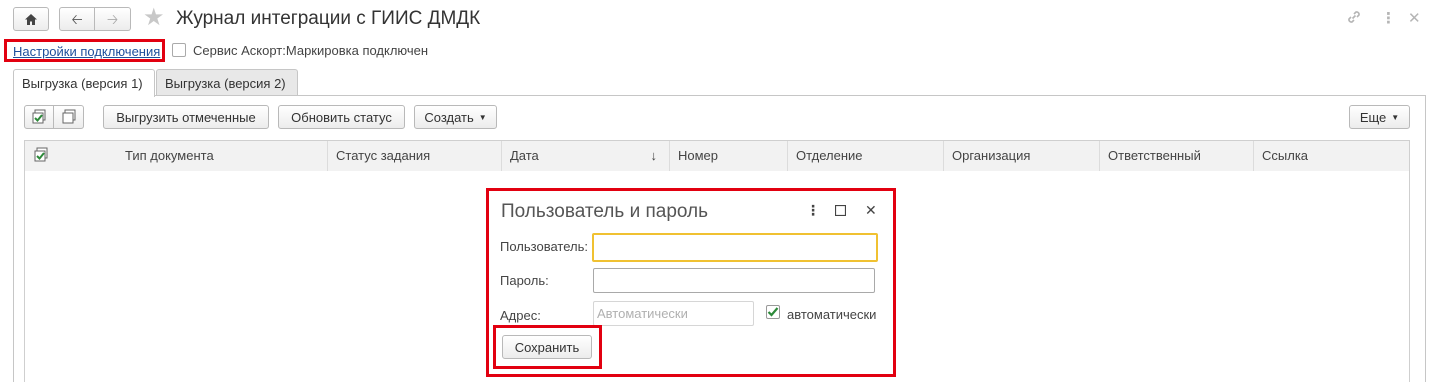 Image resolution: width=1439 pixels, height=382 pixels. I want to click on check-all-icon, so click(39, 116).